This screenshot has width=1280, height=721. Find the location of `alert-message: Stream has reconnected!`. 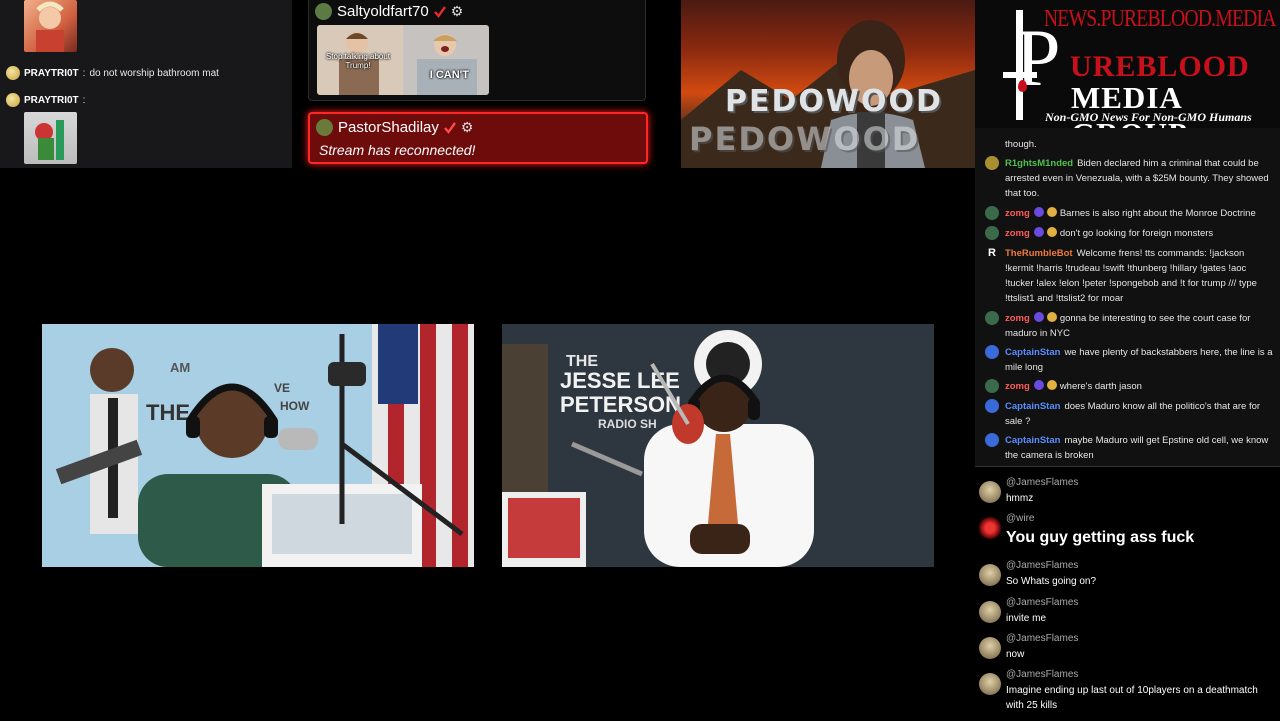

alert-message: Stream has reconnected! is located at coordinates (397, 150).